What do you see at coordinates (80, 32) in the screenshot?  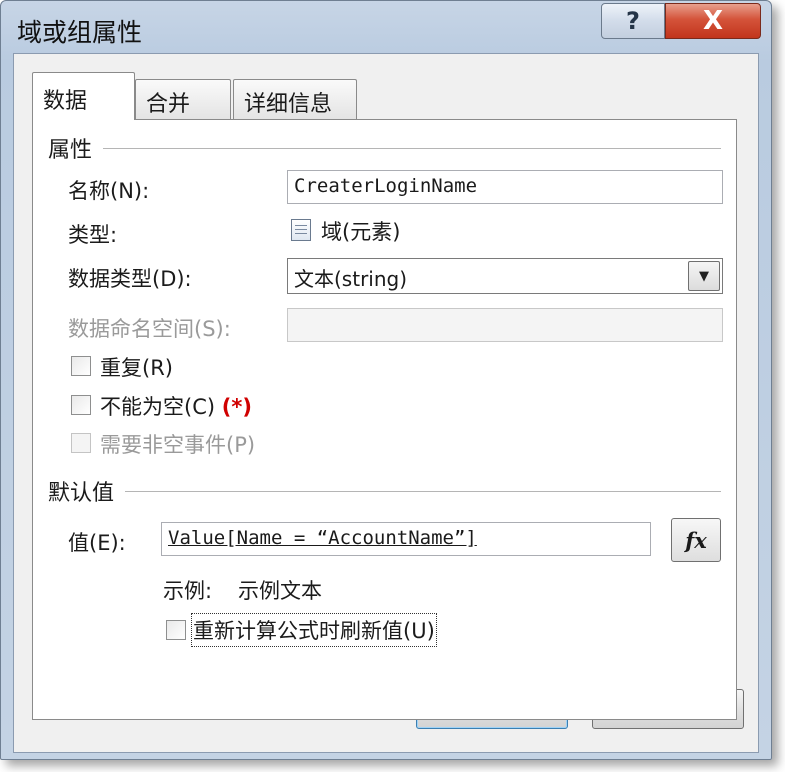 I see `dialog-title: 域或组属性` at bounding box center [80, 32].